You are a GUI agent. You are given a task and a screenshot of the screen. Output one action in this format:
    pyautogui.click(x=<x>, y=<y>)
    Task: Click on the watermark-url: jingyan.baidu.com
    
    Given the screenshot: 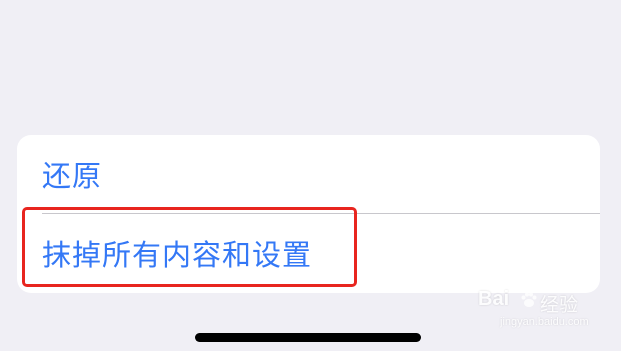 What is the action you would take?
    pyautogui.click(x=544, y=322)
    